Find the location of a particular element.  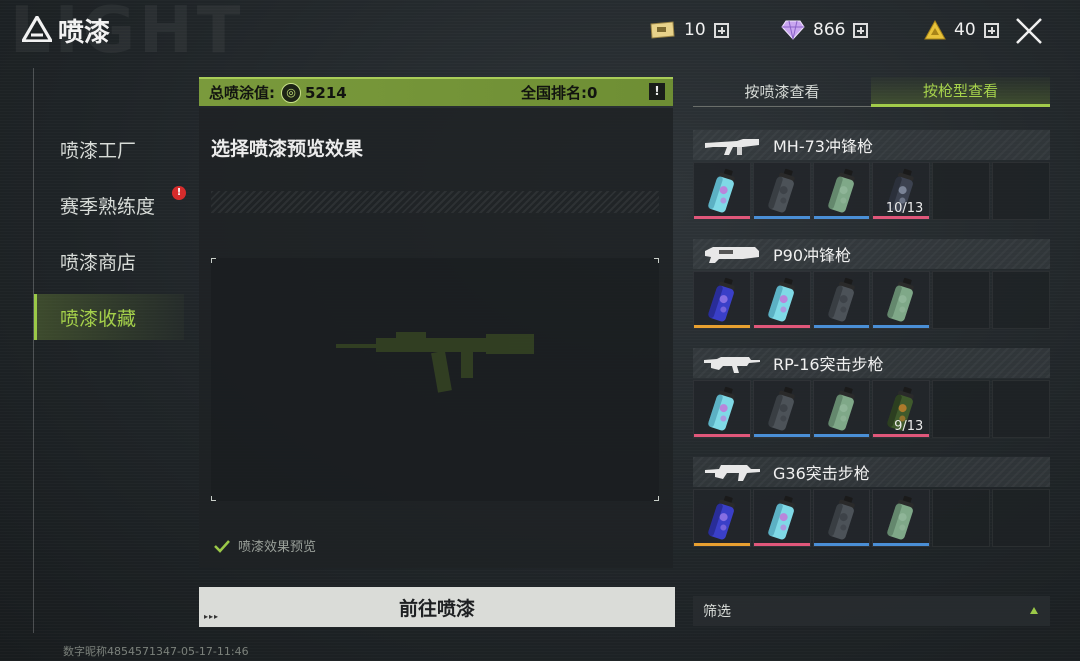

filter-dropdown: 筛选 is located at coordinates (871, 611).